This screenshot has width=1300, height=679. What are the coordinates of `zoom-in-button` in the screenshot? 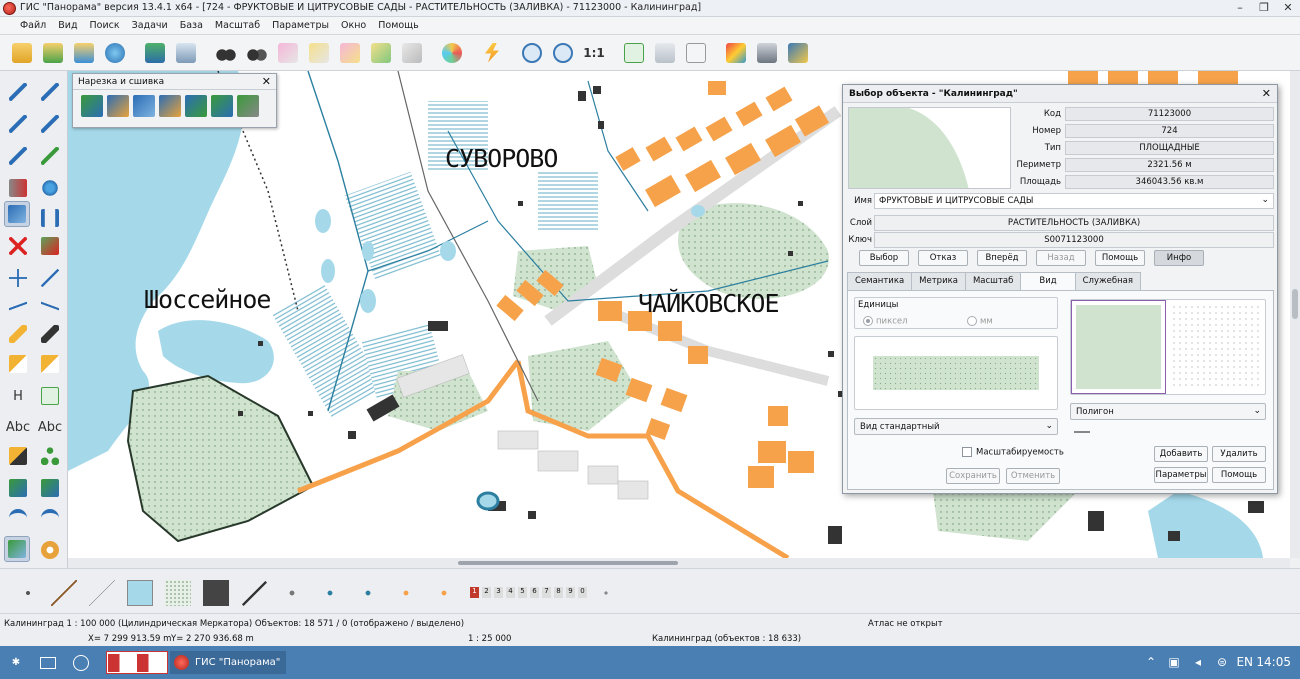 It's located at (532, 53).